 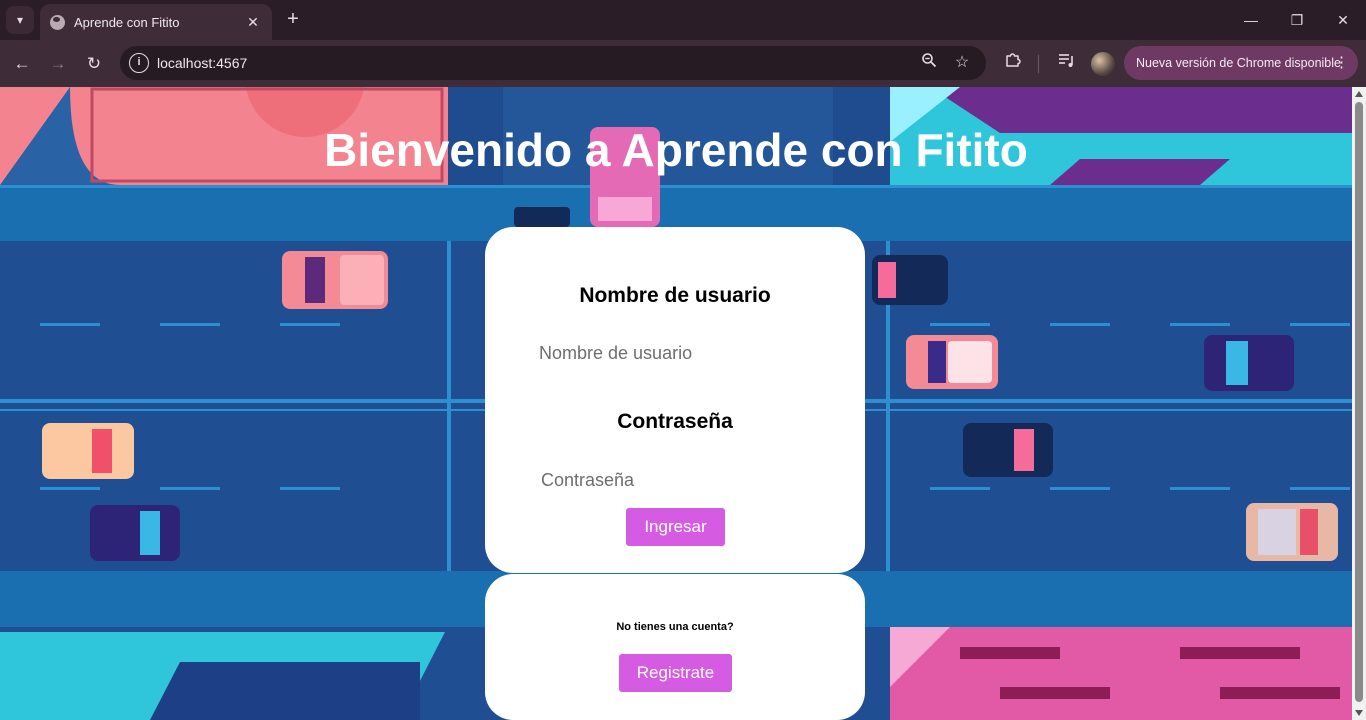 I want to click on login-card: Nombre de usuario Contraseña Ingresar, so click(x=675, y=400).